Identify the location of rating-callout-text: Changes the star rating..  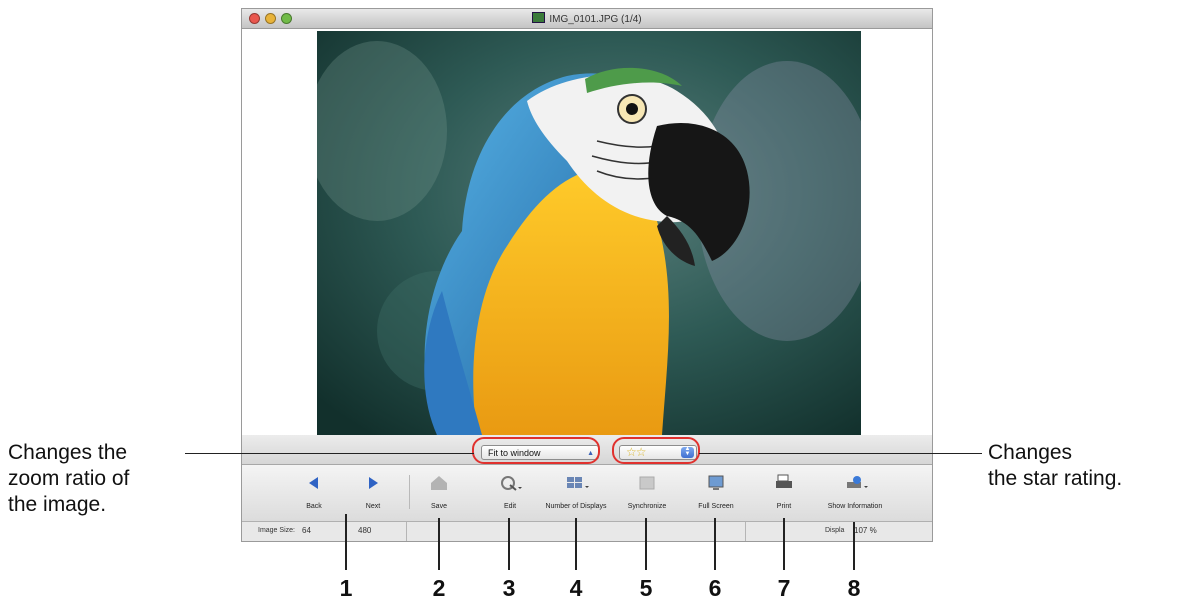
(1055, 466).